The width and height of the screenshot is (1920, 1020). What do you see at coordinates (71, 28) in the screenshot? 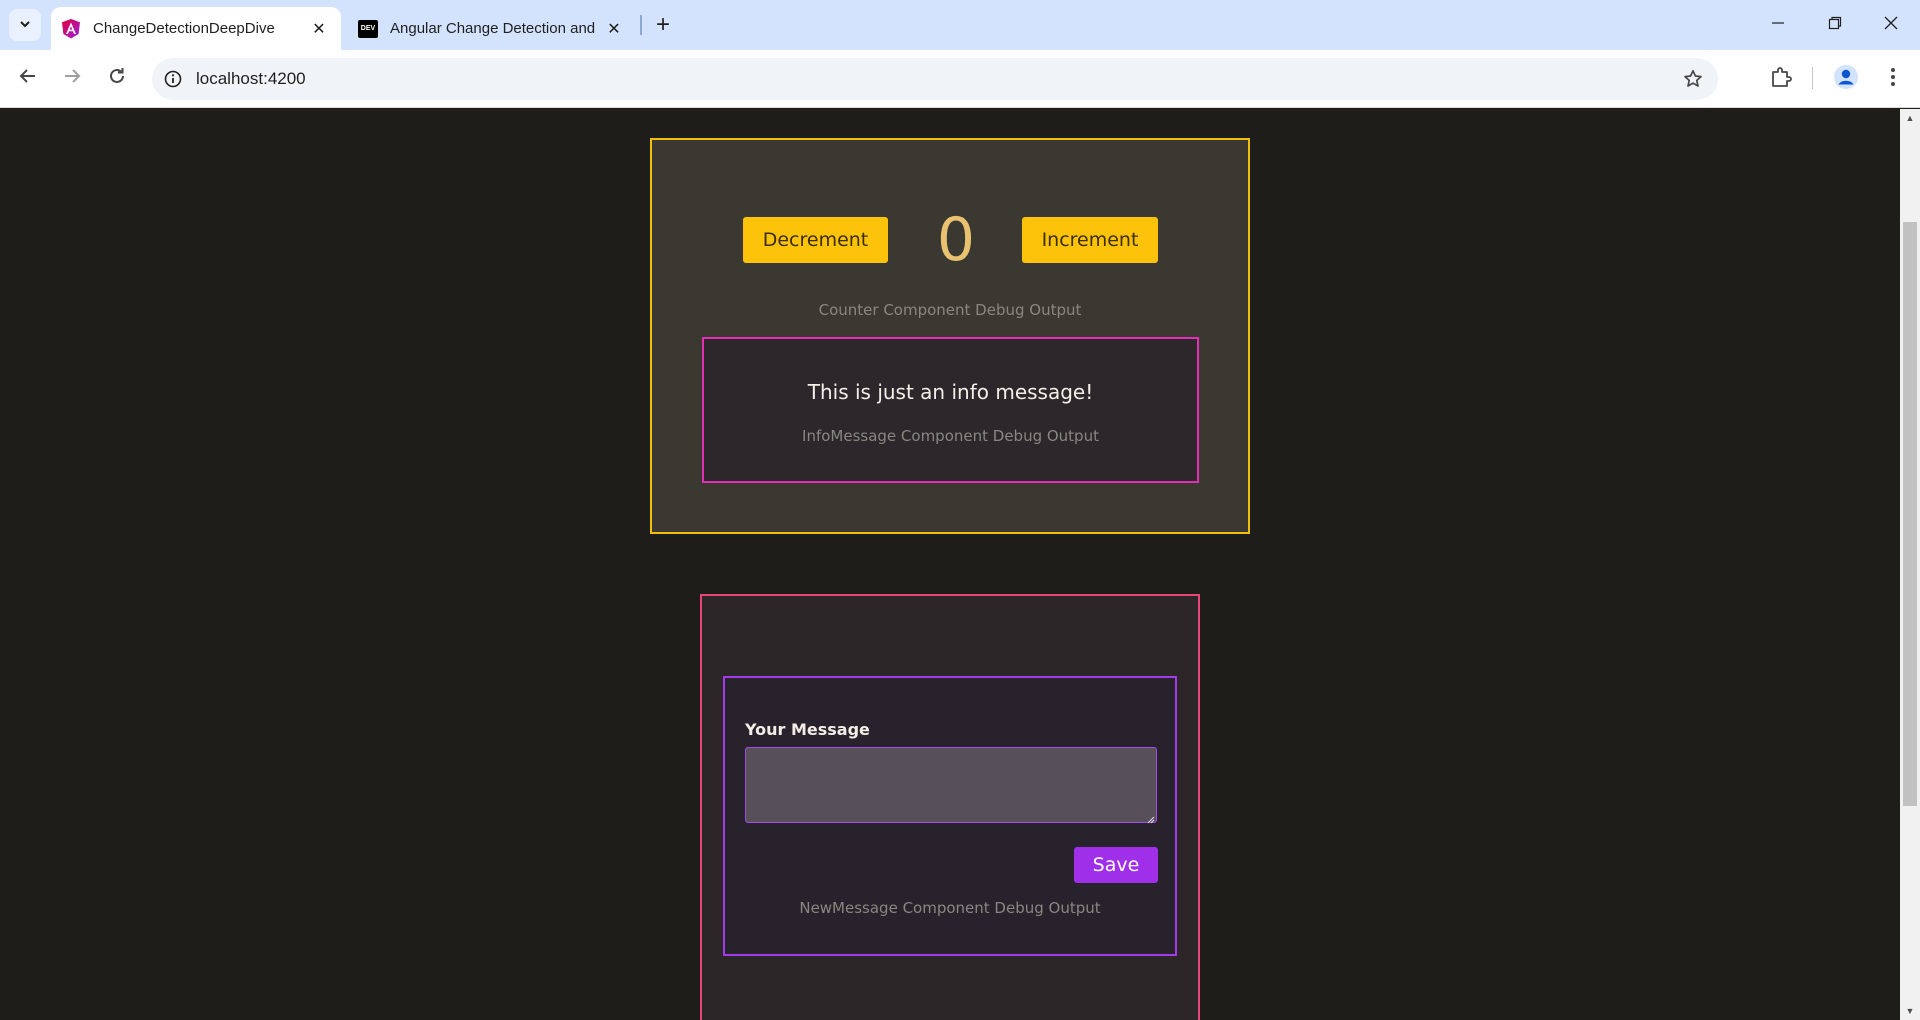
I see `angular-logo-icon` at bounding box center [71, 28].